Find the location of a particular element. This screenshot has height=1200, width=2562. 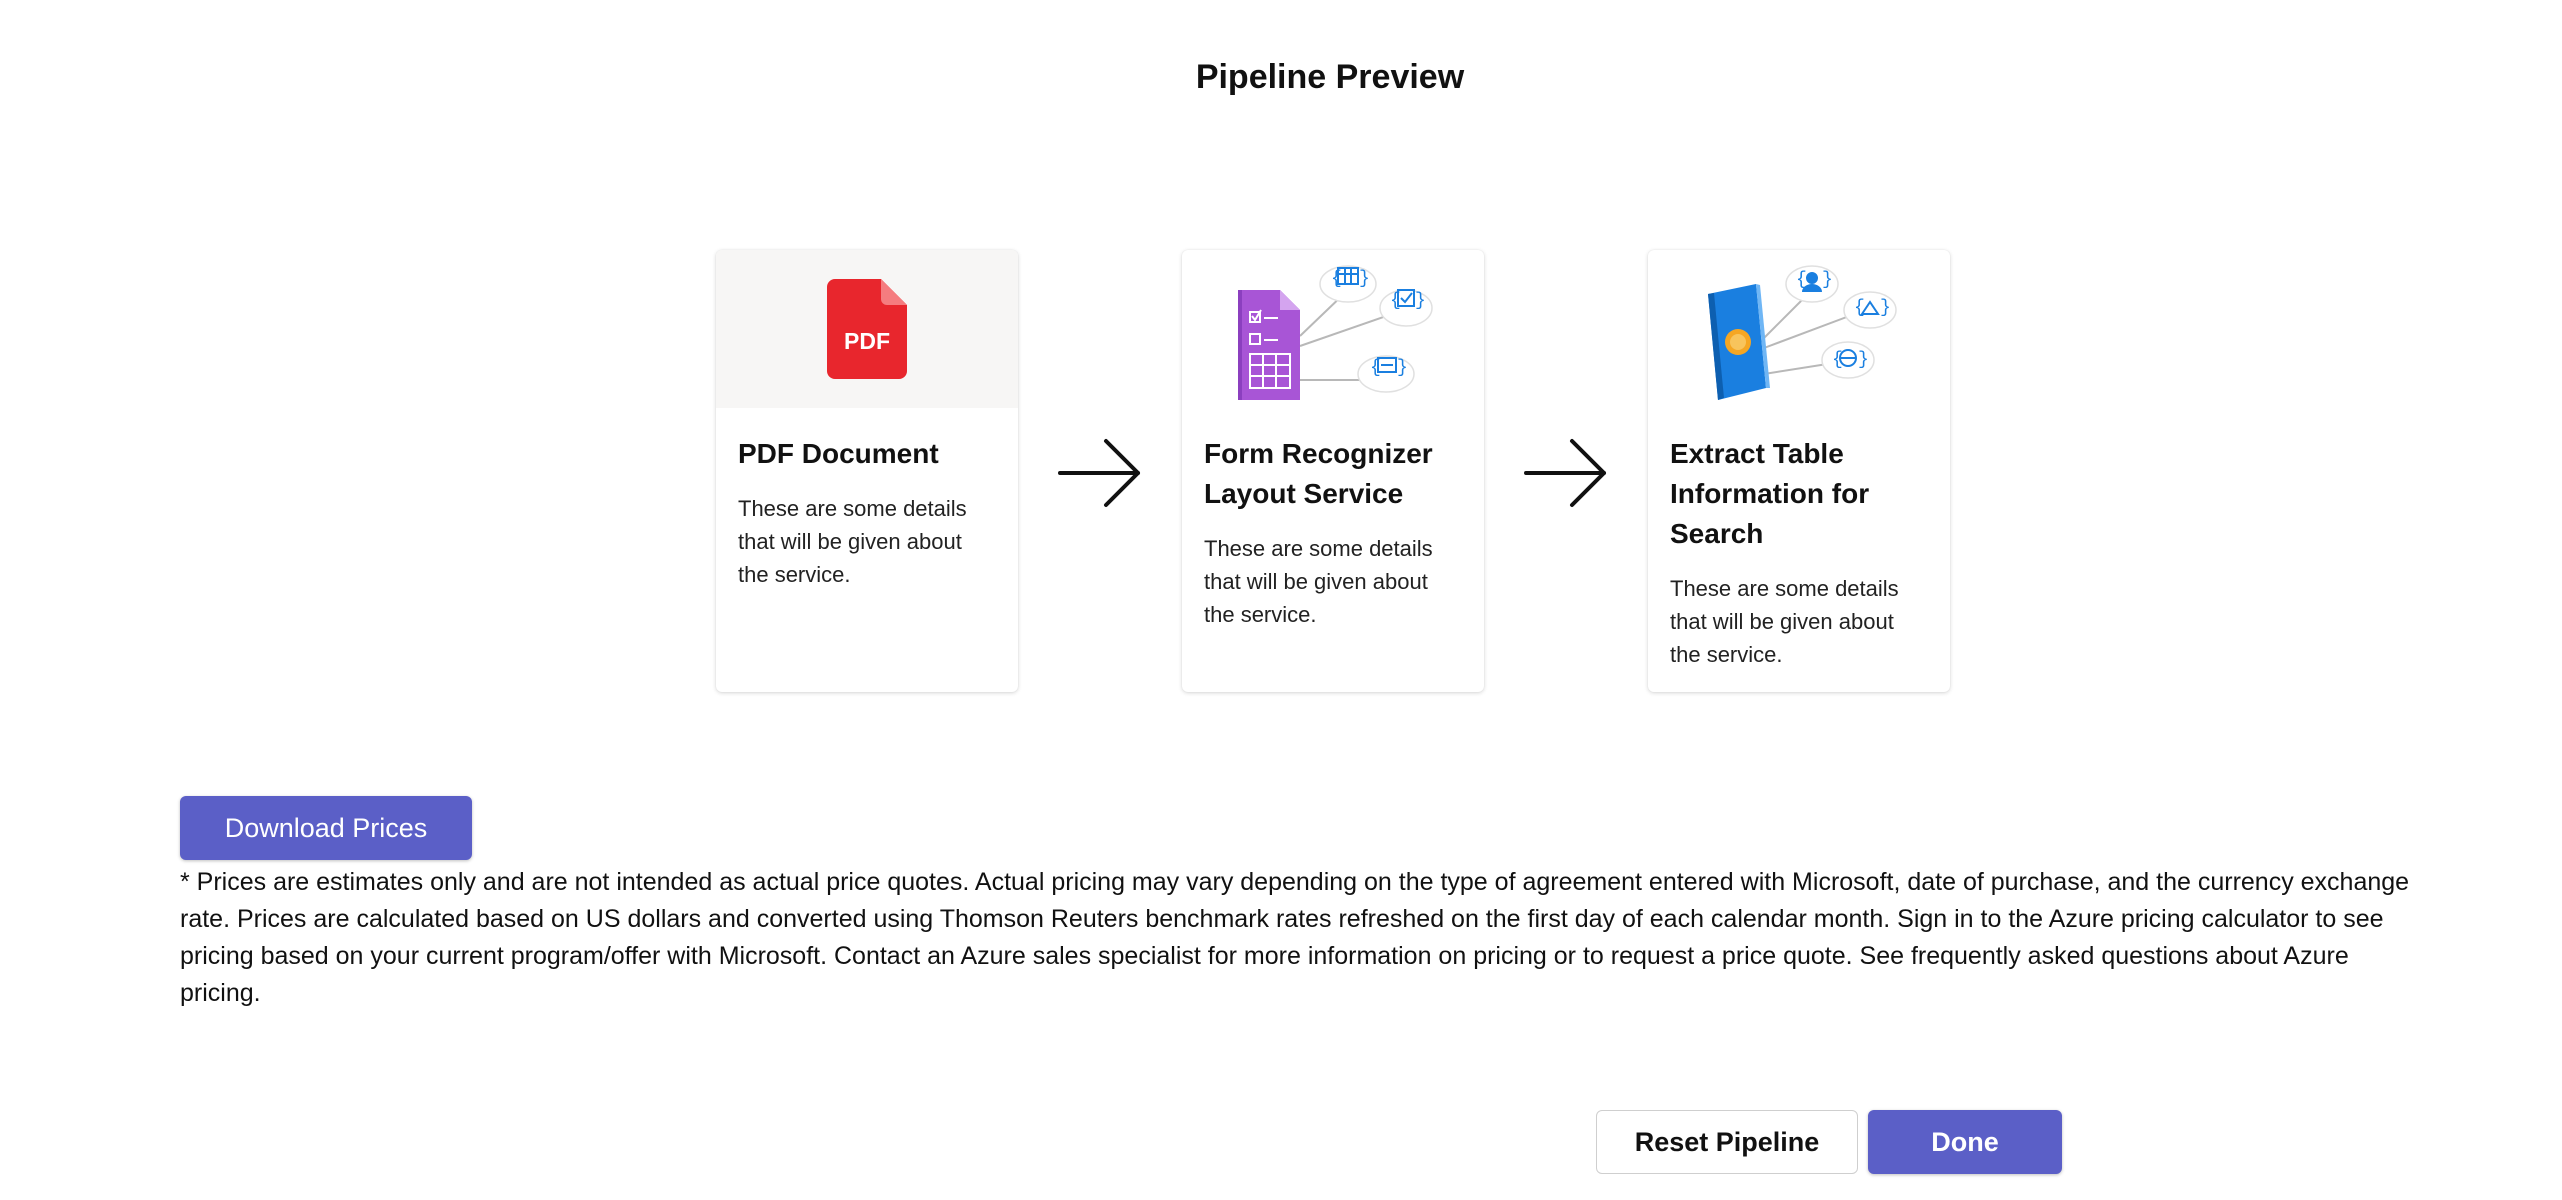

card-title: PDF Document is located at coordinates (838, 453).